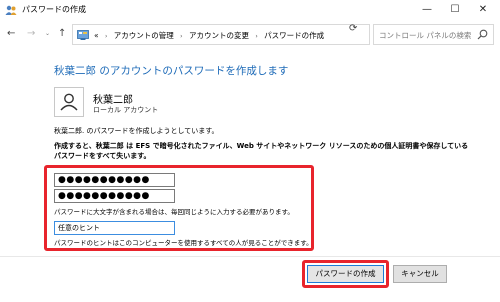 This screenshot has height=302, width=500. What do you see at coordinates (250, 256) in the screenshot?
I see `footer-divider` at bounding box center [250, 256].